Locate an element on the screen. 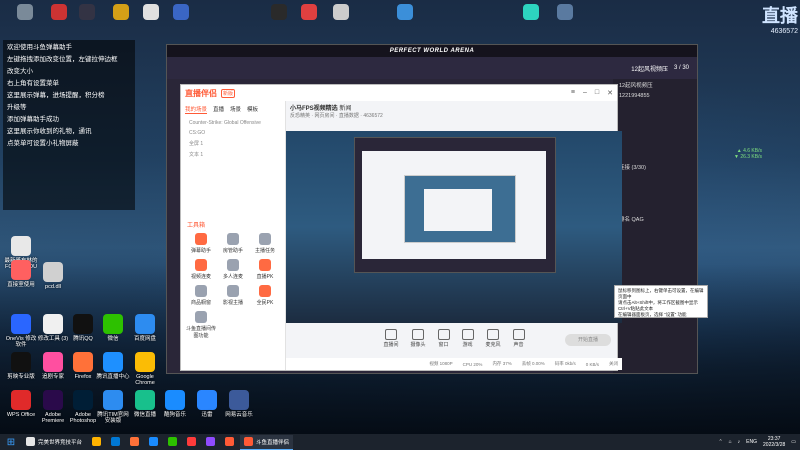 This screenshot has height=450, width=800. desktop-icon: 微信直播 is located at coordinates (145, 404).